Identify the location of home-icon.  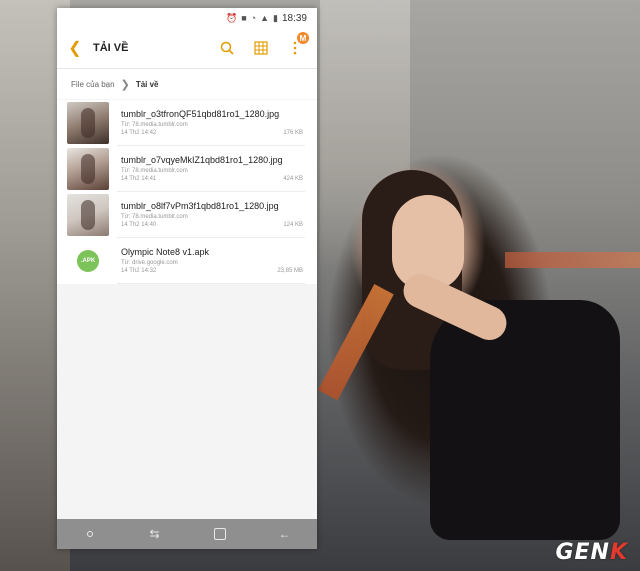
(219, 534).